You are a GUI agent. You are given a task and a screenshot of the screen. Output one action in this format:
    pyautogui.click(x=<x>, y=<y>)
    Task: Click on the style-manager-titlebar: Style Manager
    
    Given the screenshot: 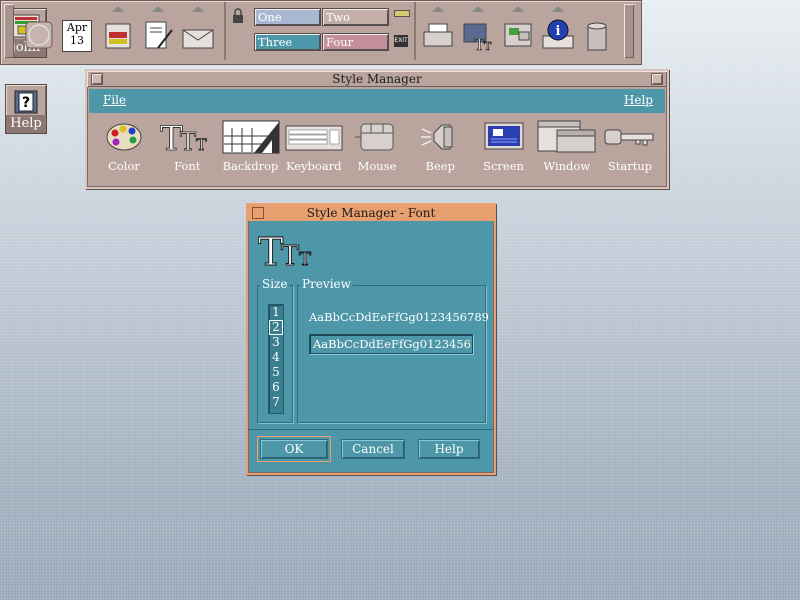 What is the action you would take?
    pyautogui.click(x=377, y=79)
    